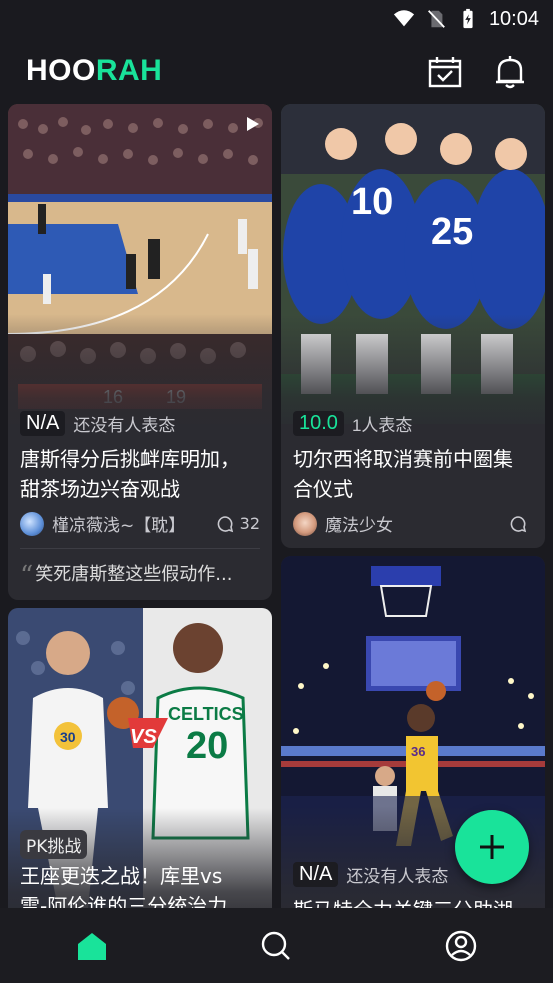 The height and width of the screenshot is (983, 553). Describe the element at coordinates (276, 19) in the screenshot. I see `status-bar: 10:04` at that location.